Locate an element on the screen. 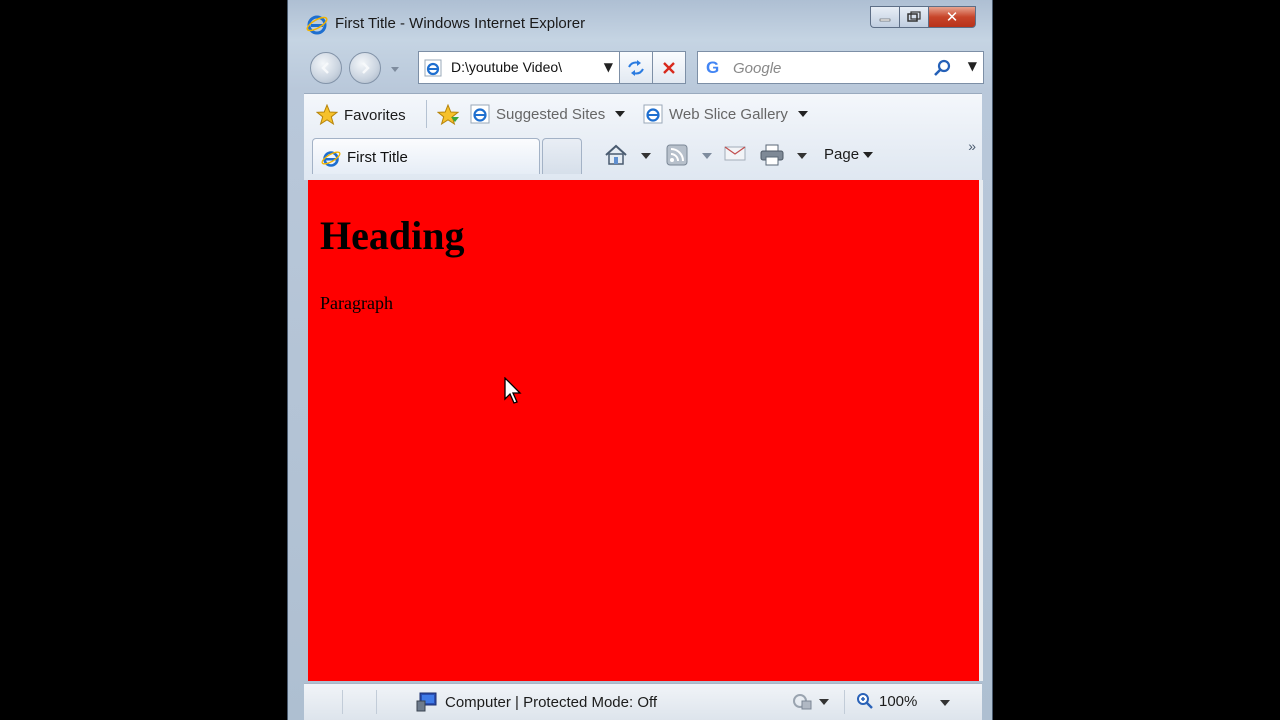 The width and height of the screenshot is (1280, 720). popup-blocker-dropdown-icon is located at coordinates (824, 702).